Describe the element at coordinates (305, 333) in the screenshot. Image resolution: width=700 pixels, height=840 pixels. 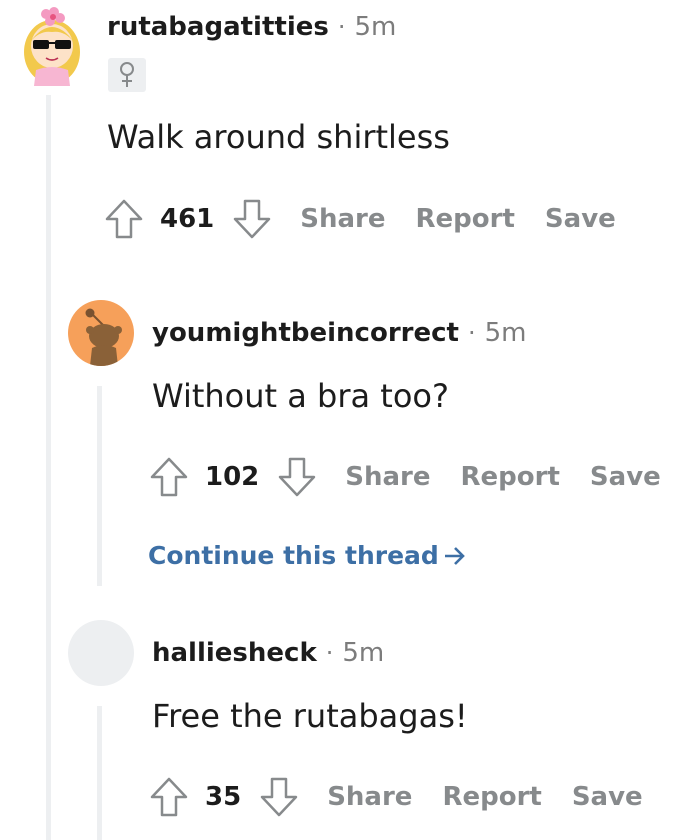
I see `username-link: youmightbeincorrect` at that location.